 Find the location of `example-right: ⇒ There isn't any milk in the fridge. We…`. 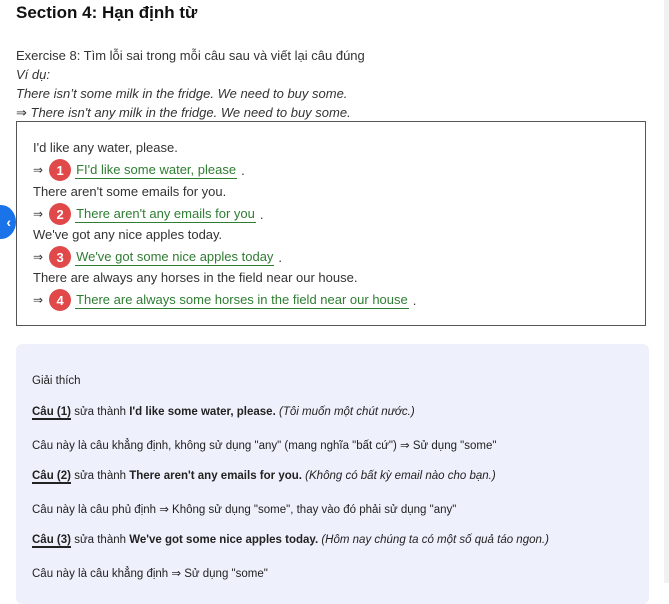

example-right: ⇒ There isn't any milk in the fridge. We… is located at coordinates (183, 112).